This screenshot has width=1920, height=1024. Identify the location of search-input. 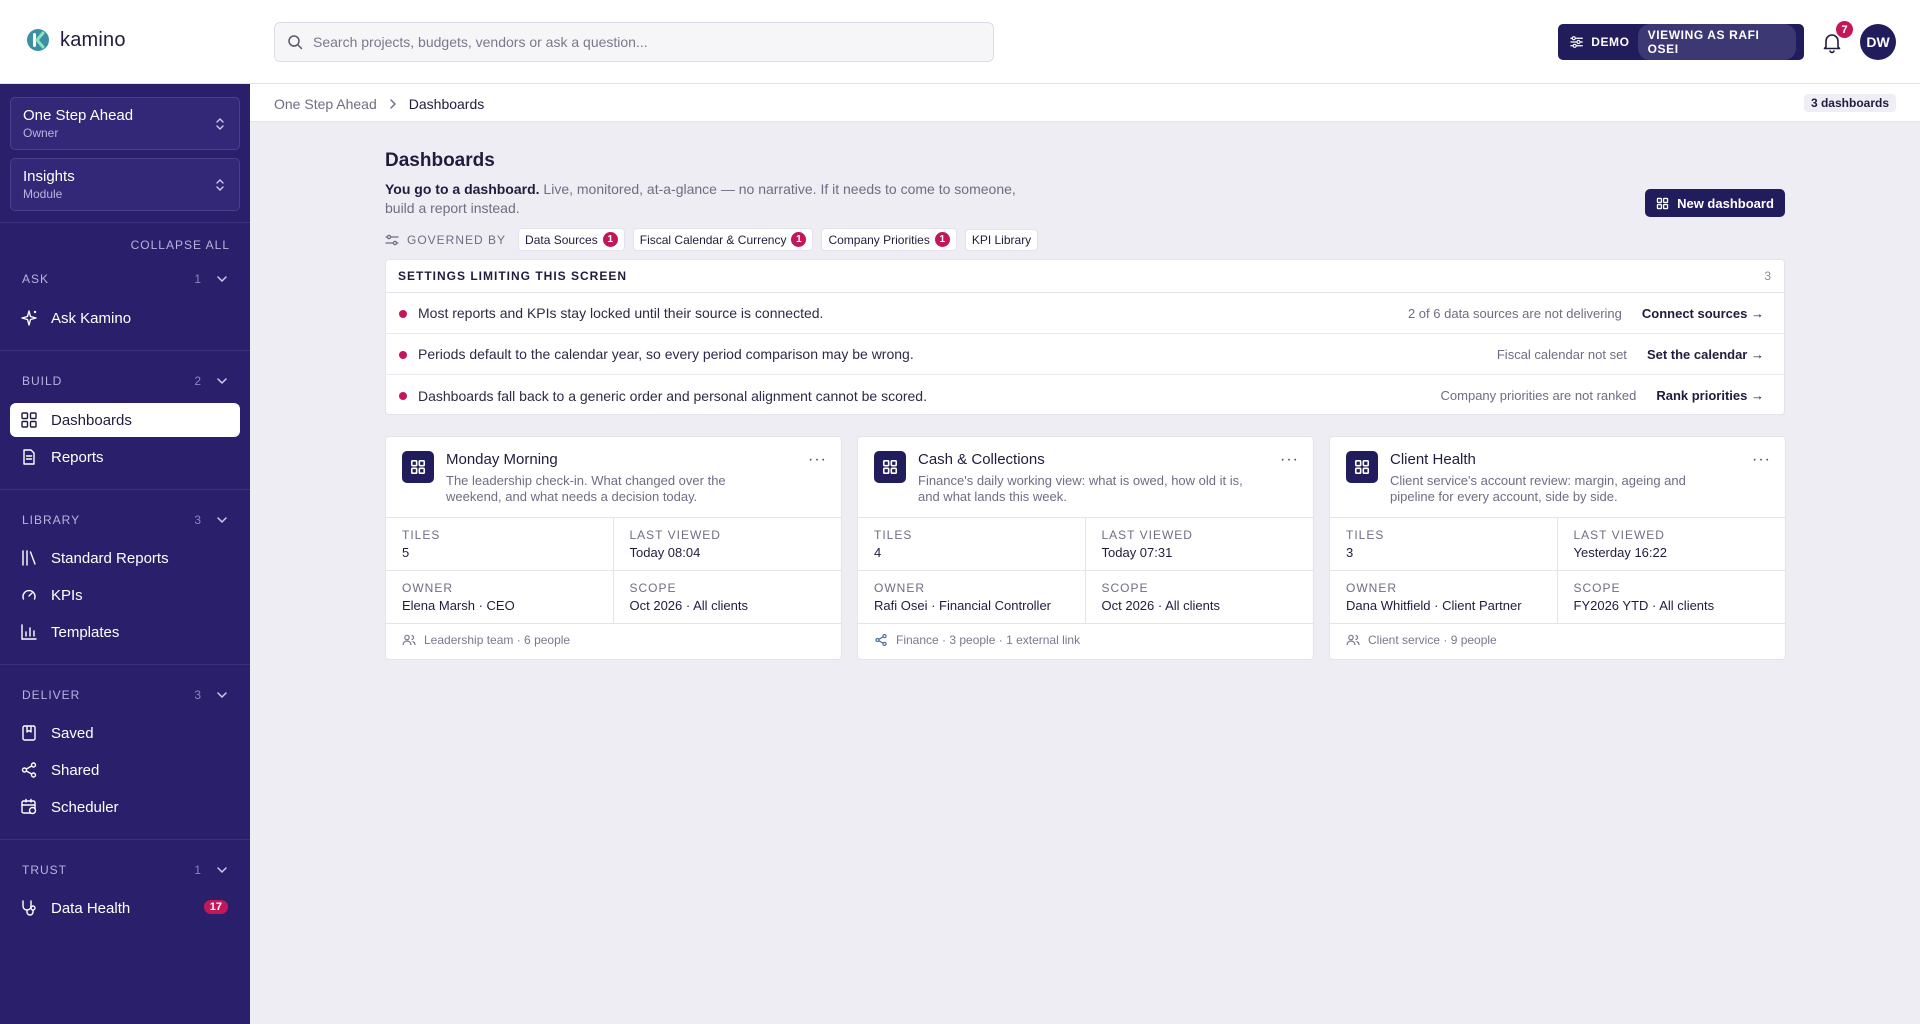
(653, 42).